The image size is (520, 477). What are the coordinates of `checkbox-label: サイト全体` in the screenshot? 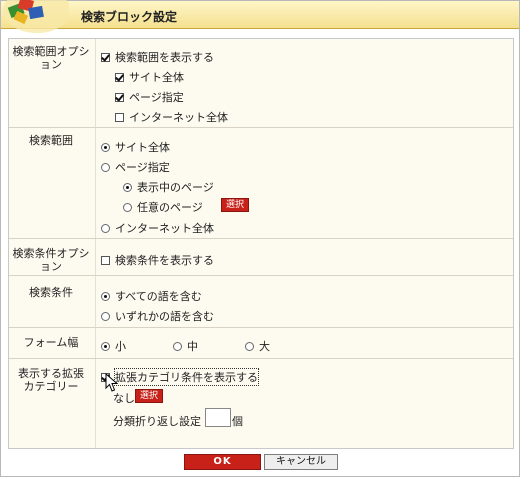 It's located at (156, 77).